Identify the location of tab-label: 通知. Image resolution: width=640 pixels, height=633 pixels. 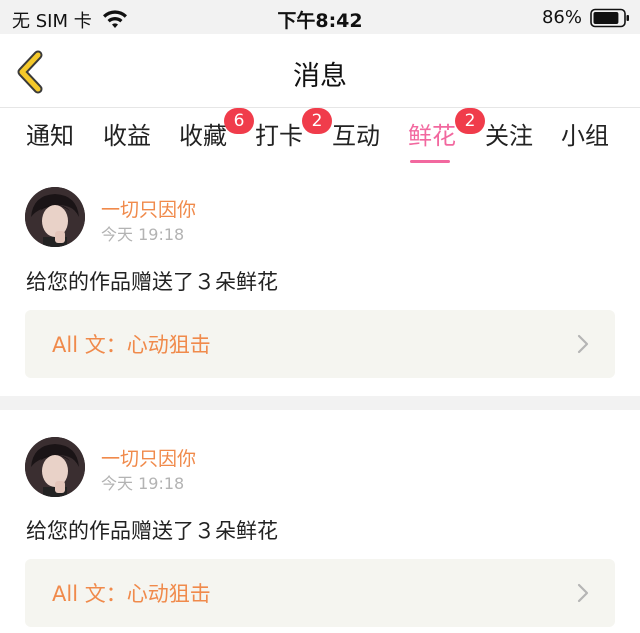
(50, 136).